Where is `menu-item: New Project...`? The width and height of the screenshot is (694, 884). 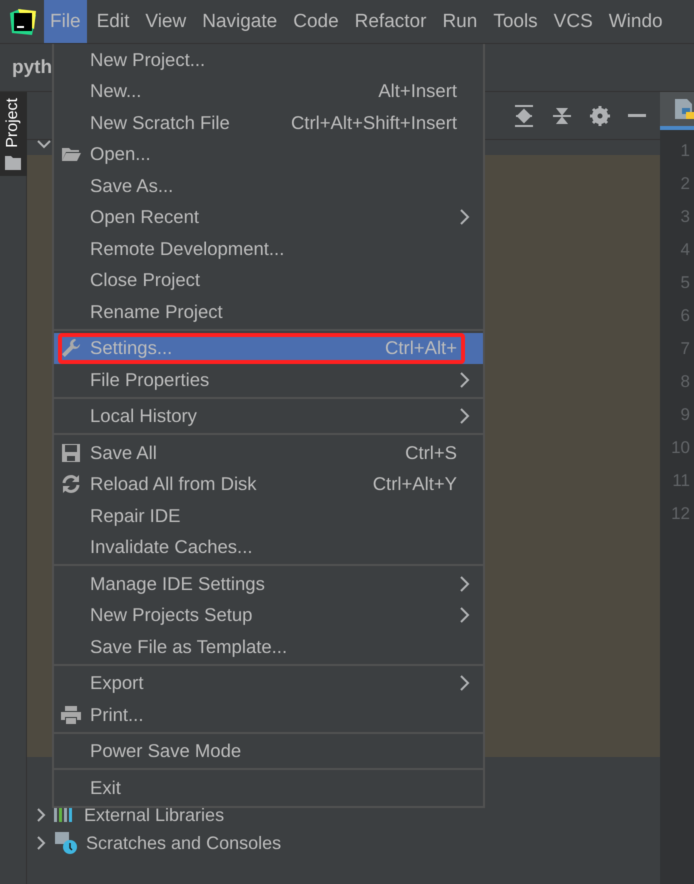
menu-item: New Project... is located at coordinates (268, 60).